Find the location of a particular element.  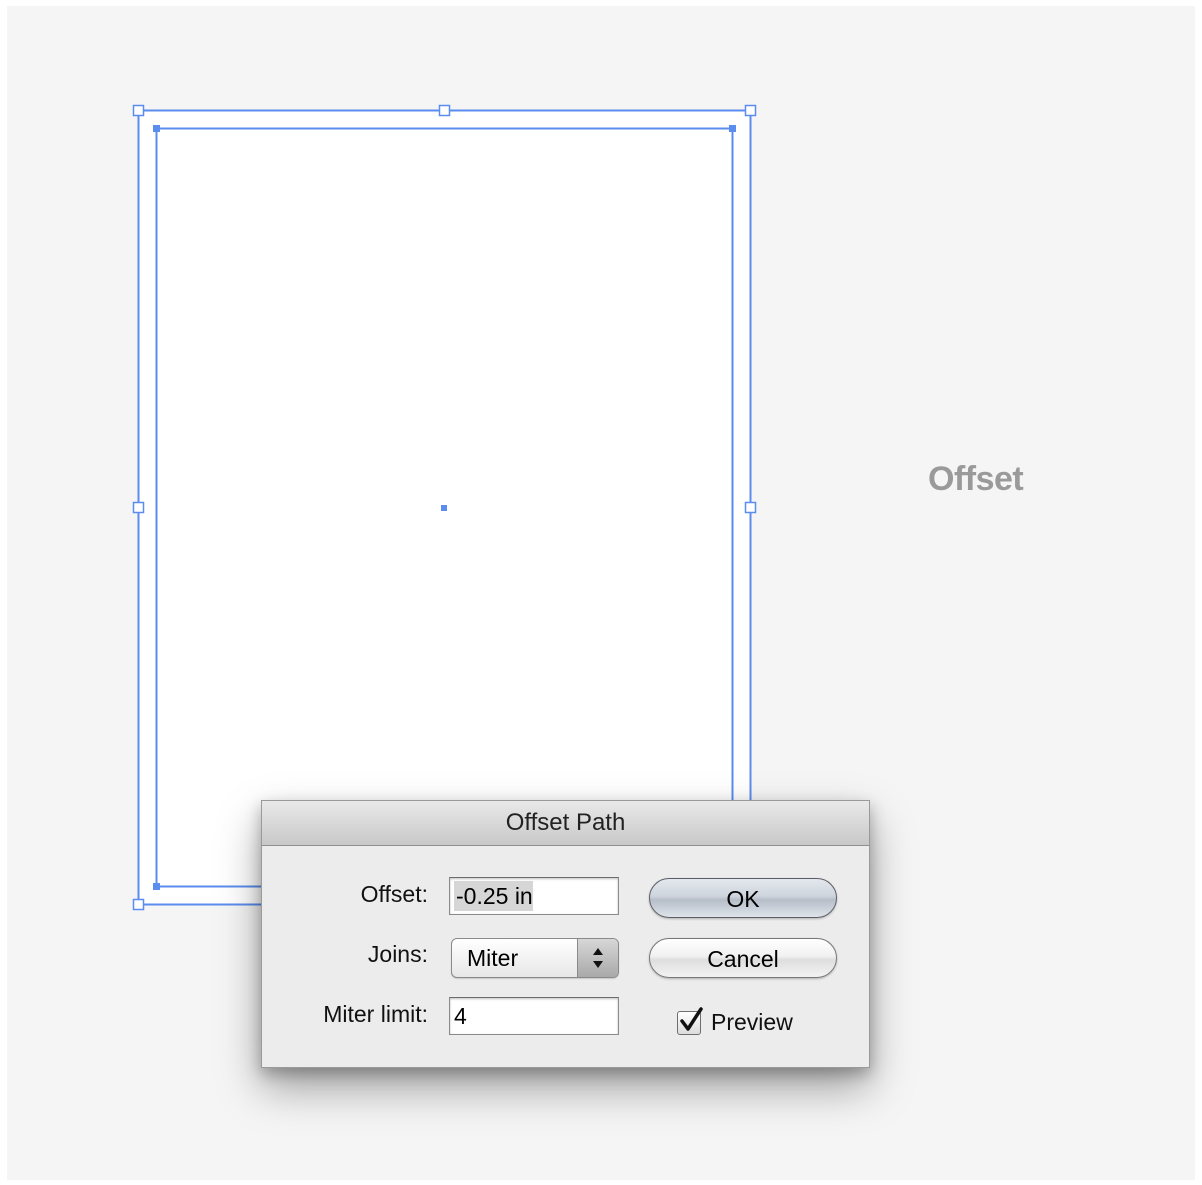

preview-label: Preview is located at coordinates (752, 1022).